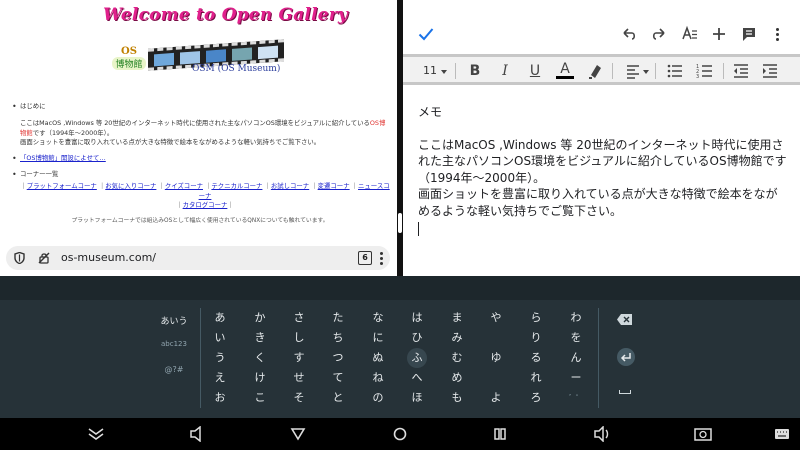 This screenshot has width=800, height=450. Describe the element at coordinates (770, 71) in the screenshot. I see `increase-indent-icon` at that location.